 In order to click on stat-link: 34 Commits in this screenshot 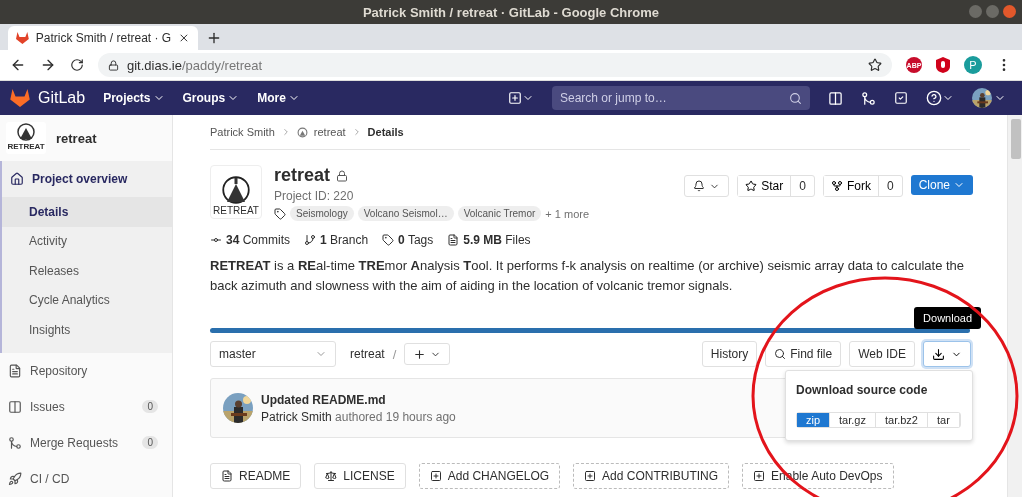, I will do `click(258, 240)`.